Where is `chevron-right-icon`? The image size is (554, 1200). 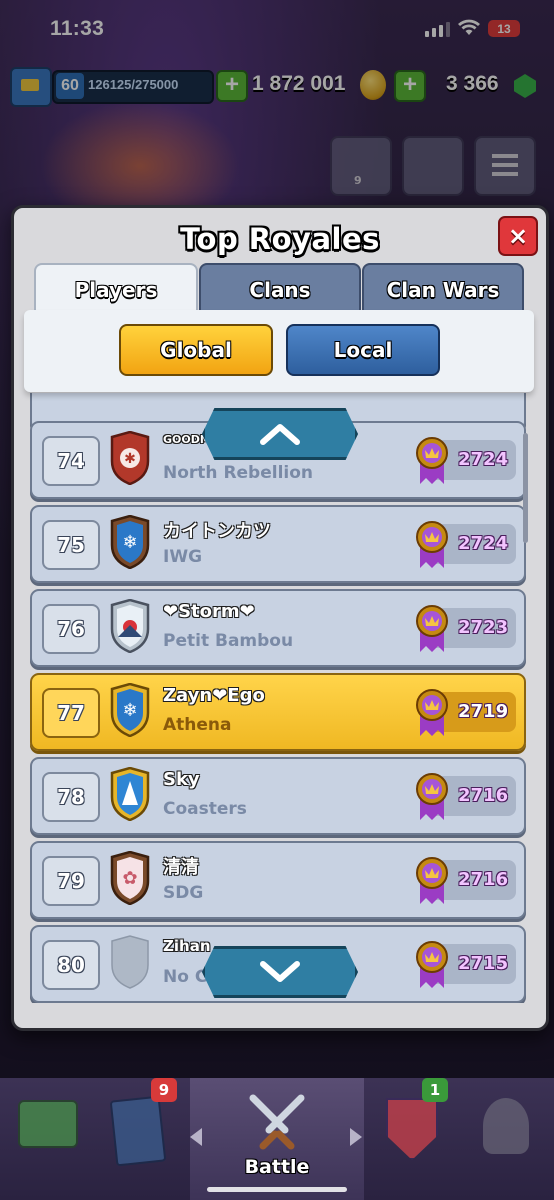 chevron-right-icon is located at coordinates (356, 1137).